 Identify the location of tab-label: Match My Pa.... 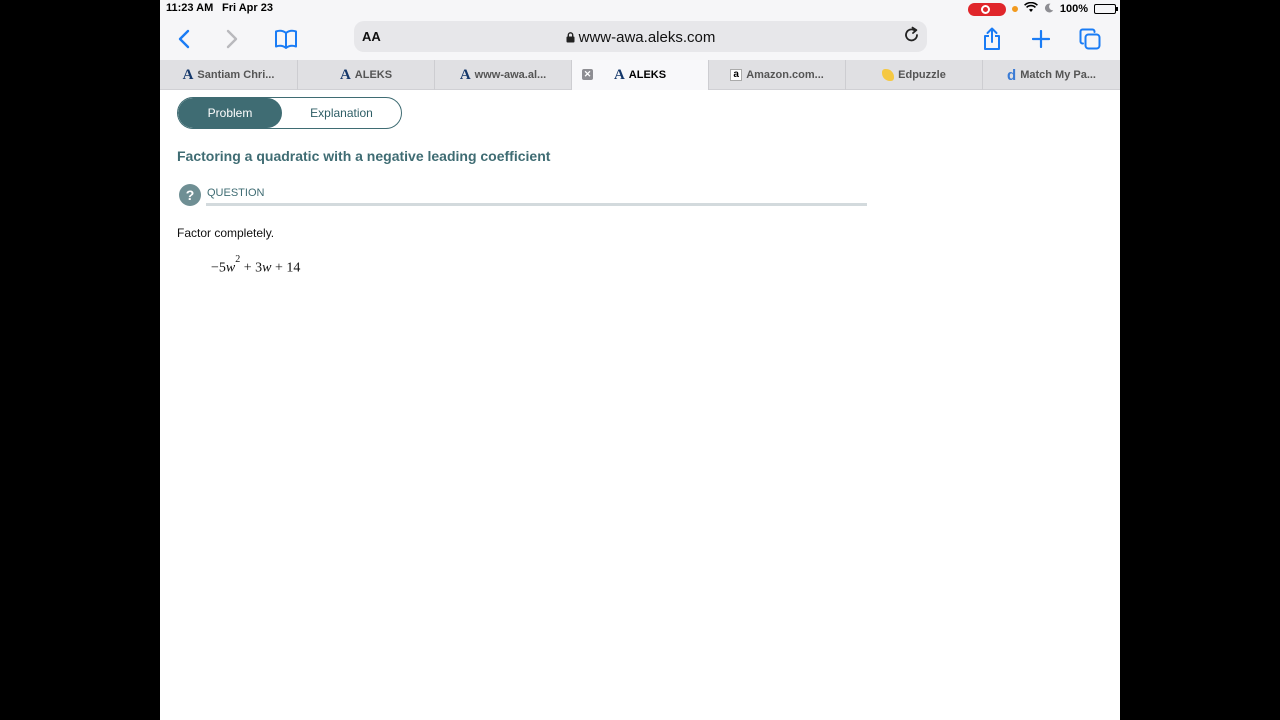
(1058, 75).